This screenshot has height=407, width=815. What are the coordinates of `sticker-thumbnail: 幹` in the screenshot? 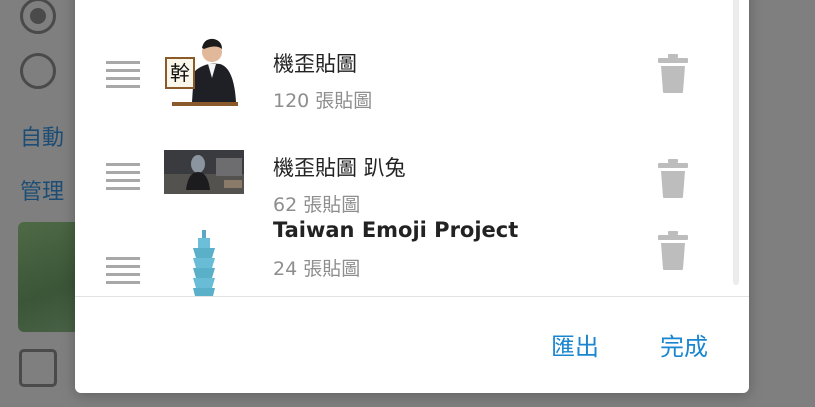 It's located at (204, 72).